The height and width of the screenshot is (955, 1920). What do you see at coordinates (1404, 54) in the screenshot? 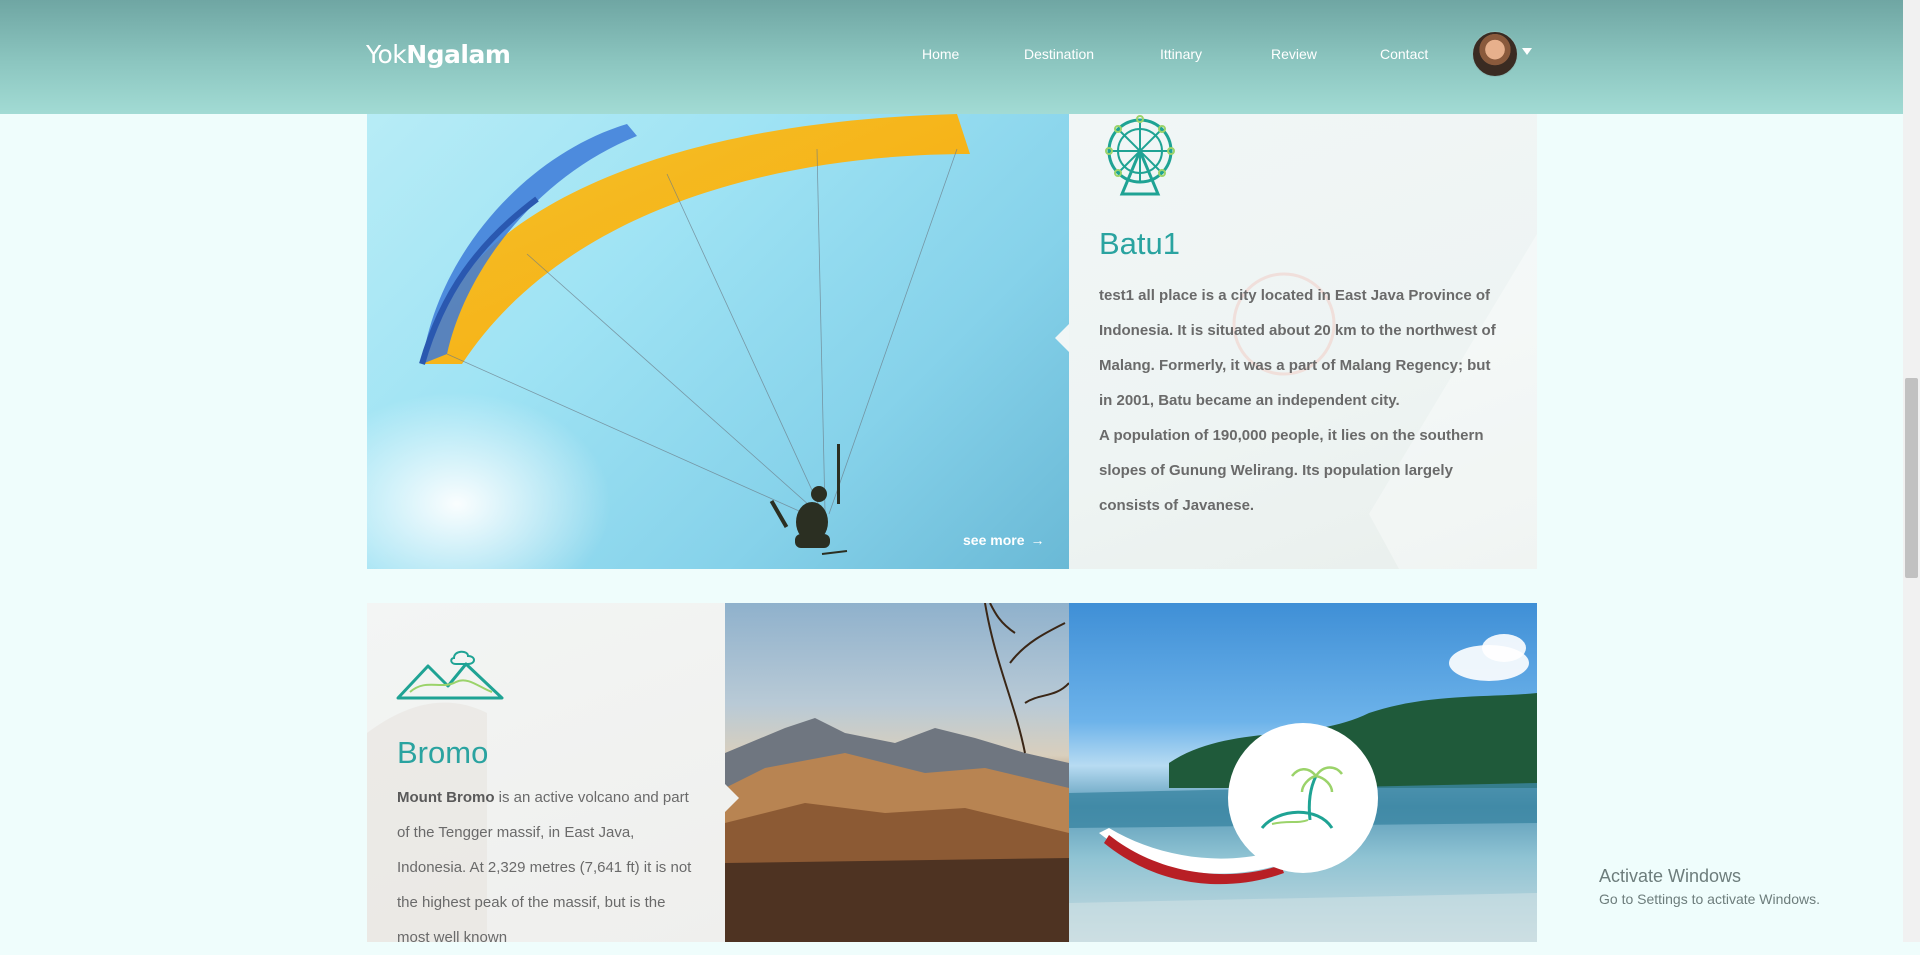
I see `nav-contact: Contact` at bounding box center [1404, 54].